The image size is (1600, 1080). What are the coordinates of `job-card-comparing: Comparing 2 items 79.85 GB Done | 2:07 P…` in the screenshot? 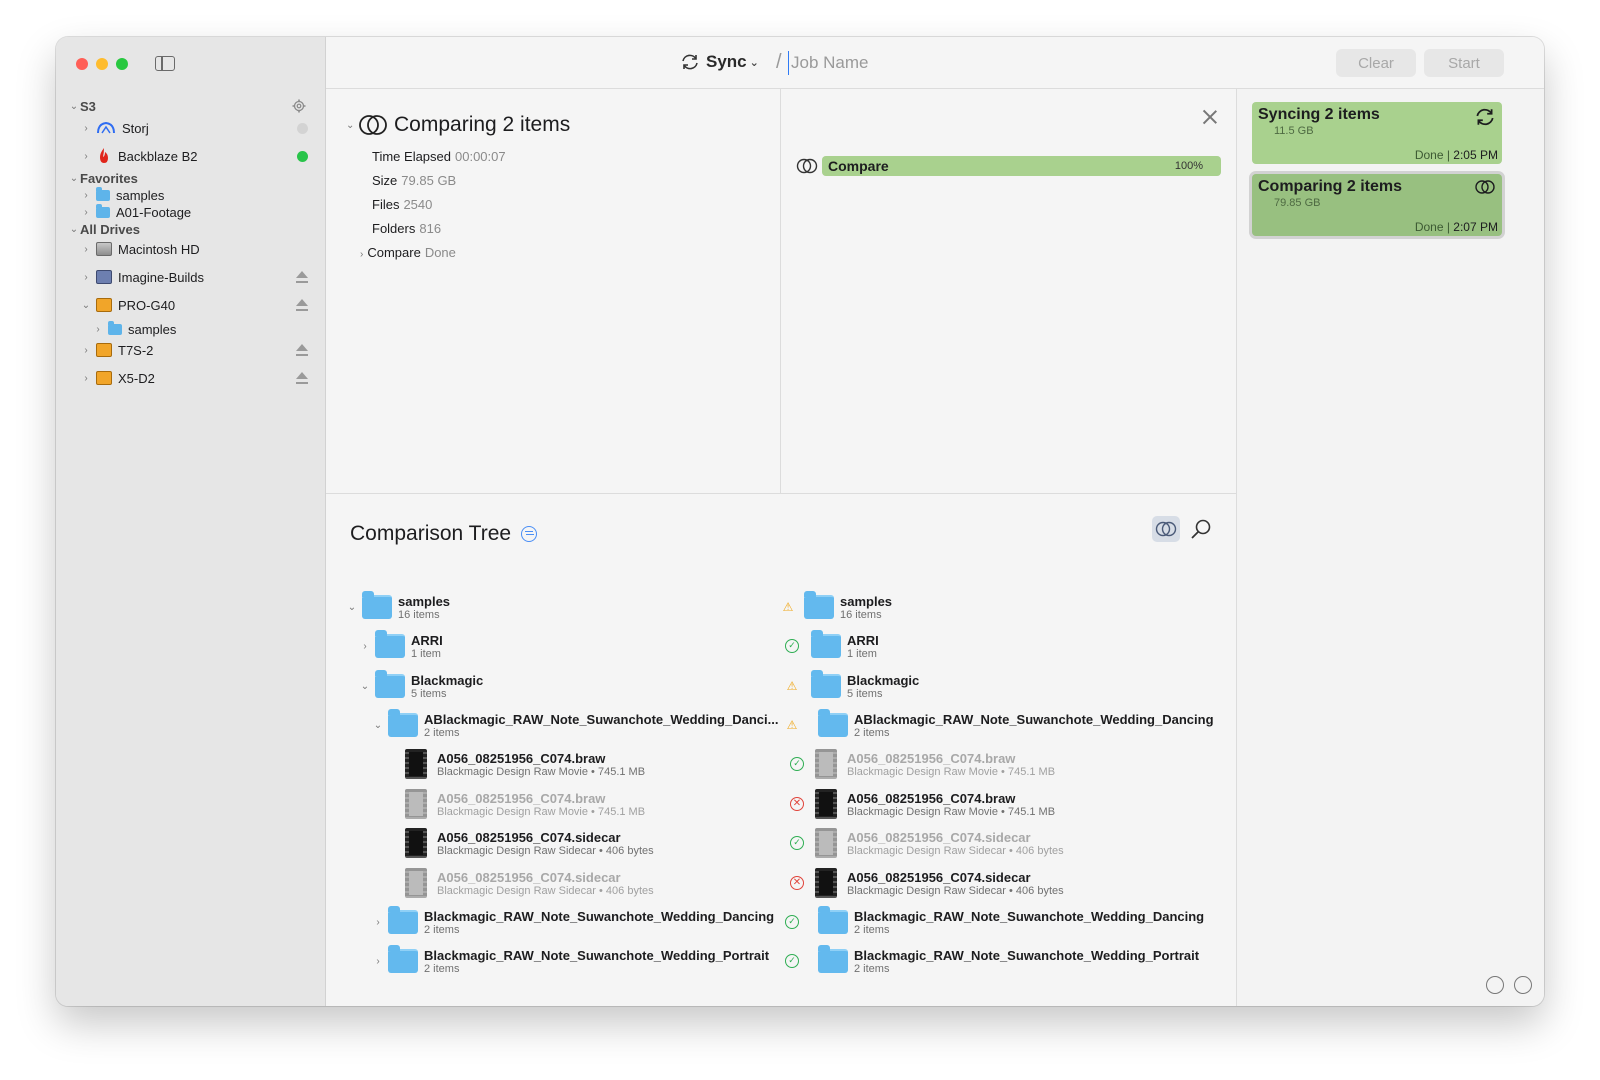 It's located at (1377, 205).